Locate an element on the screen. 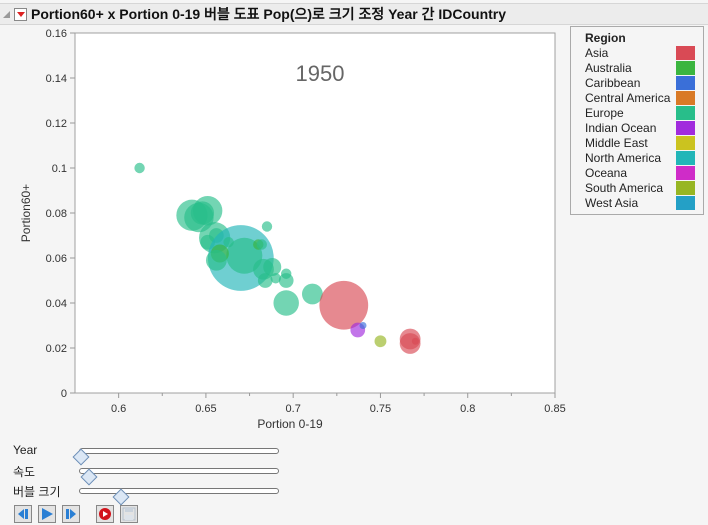 The height and width of the screenshot is (525, 708). year-slider is located at coordinates (175, 457).